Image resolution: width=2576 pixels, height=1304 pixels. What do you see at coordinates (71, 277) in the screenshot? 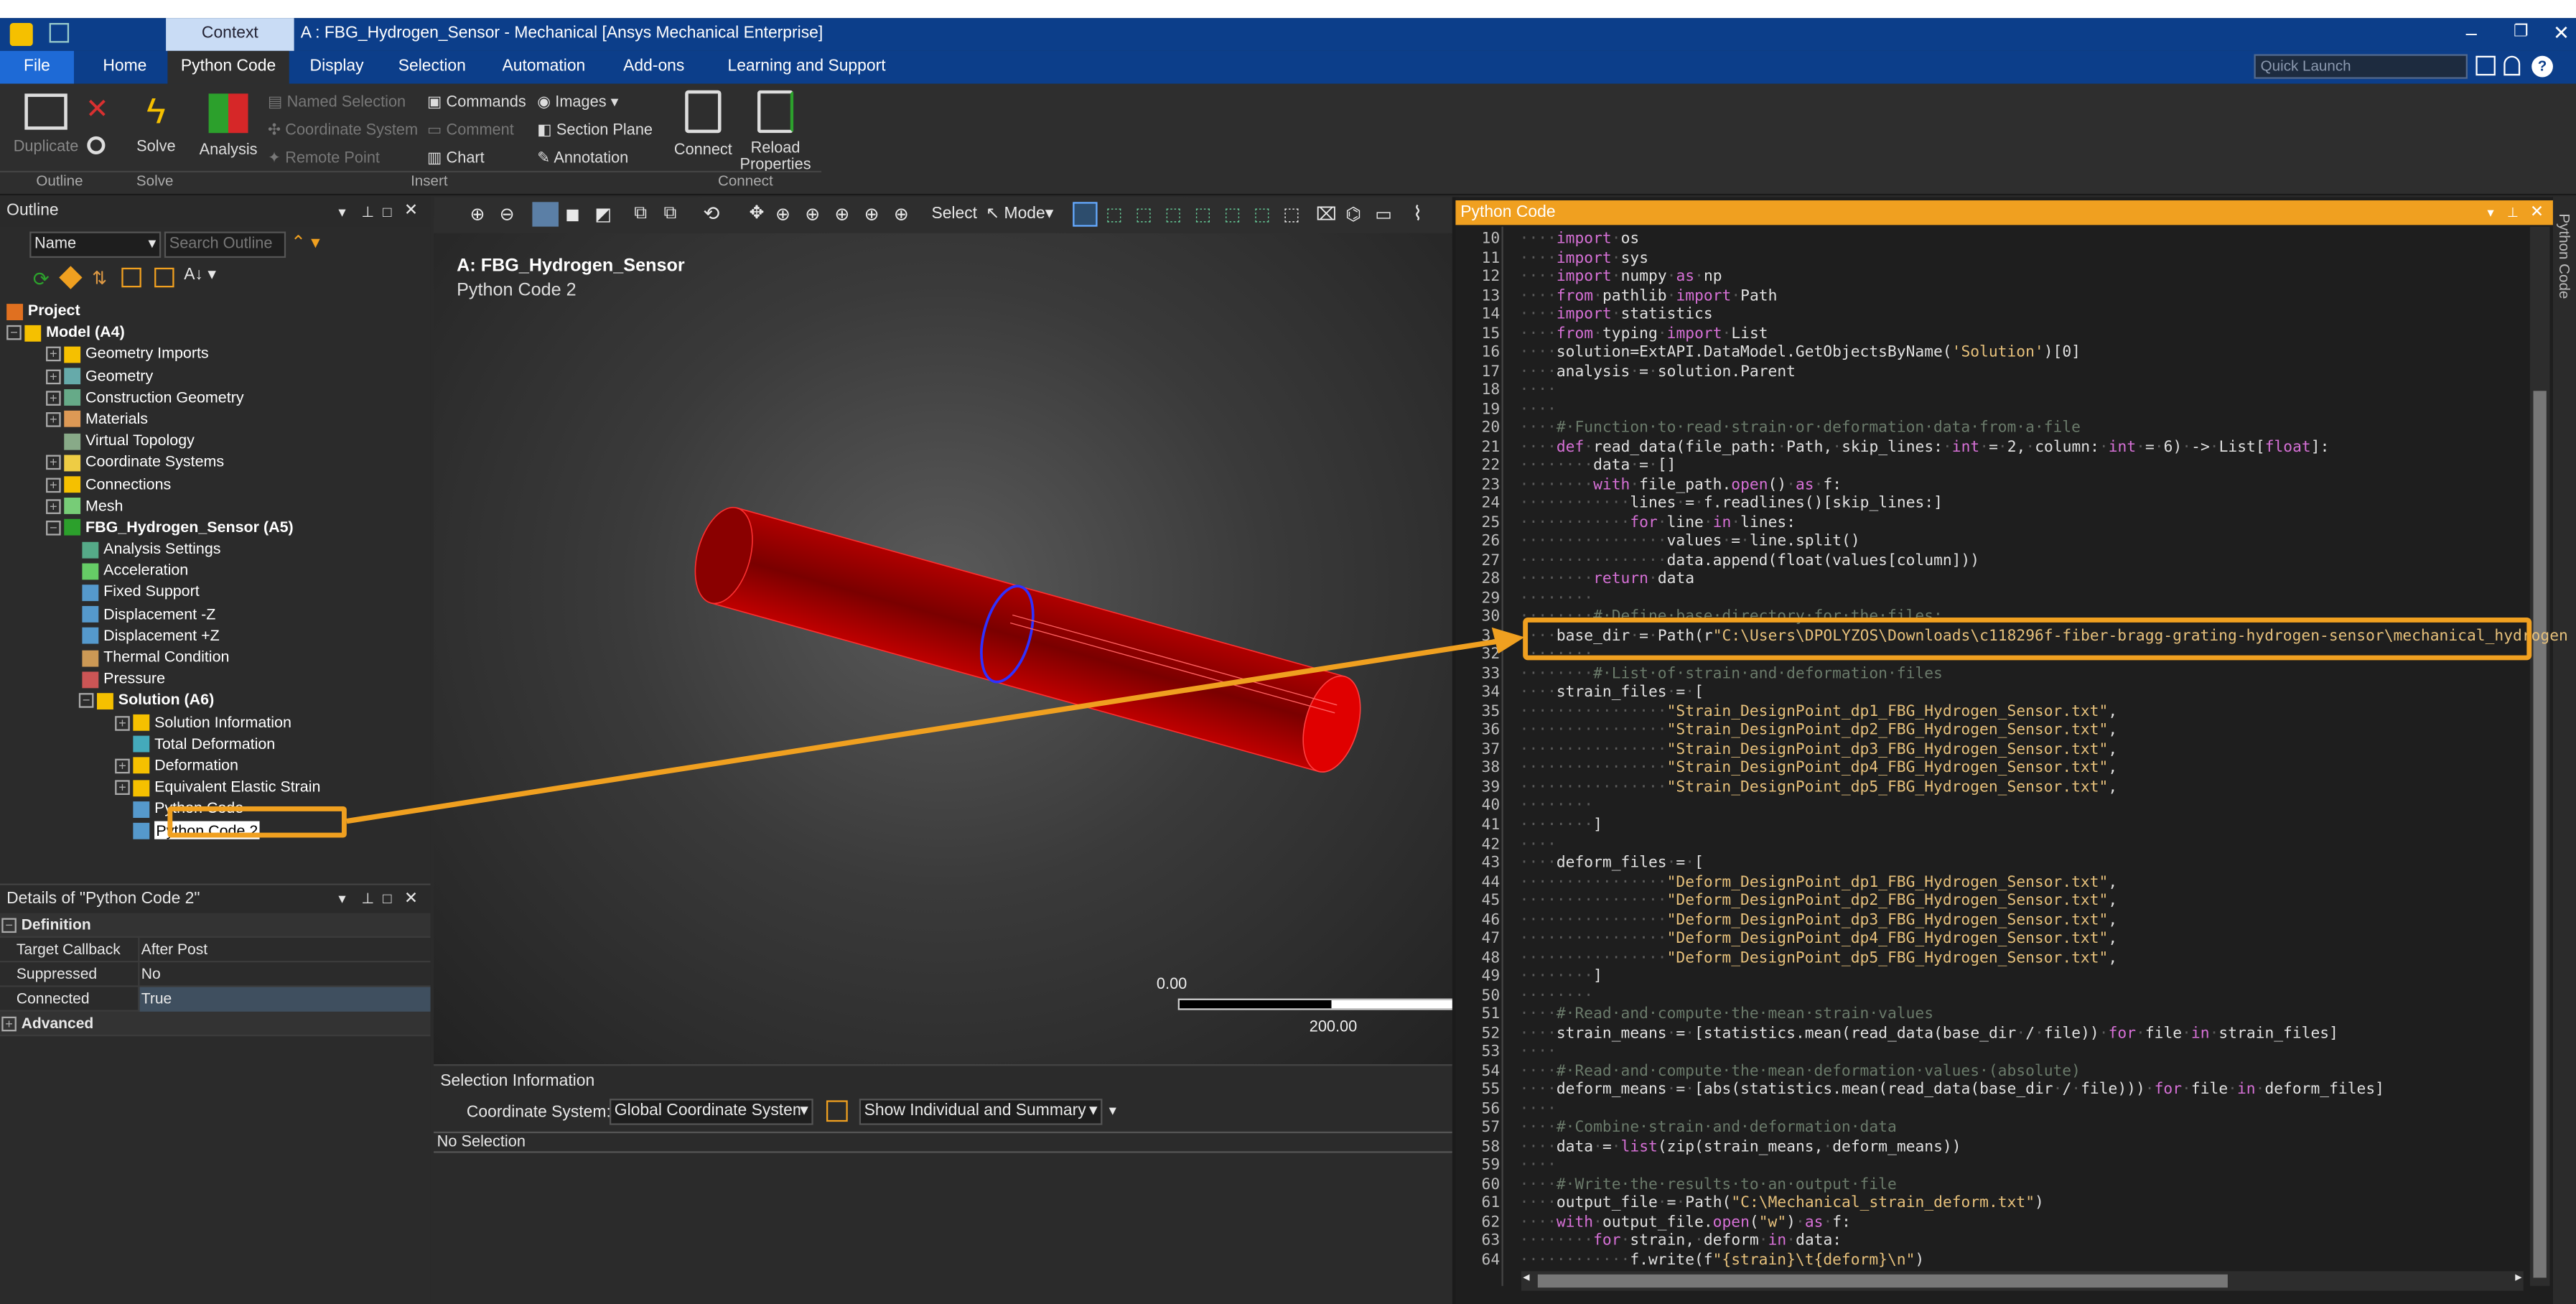
I see `tag-icon` at bounding box center [71, 277].